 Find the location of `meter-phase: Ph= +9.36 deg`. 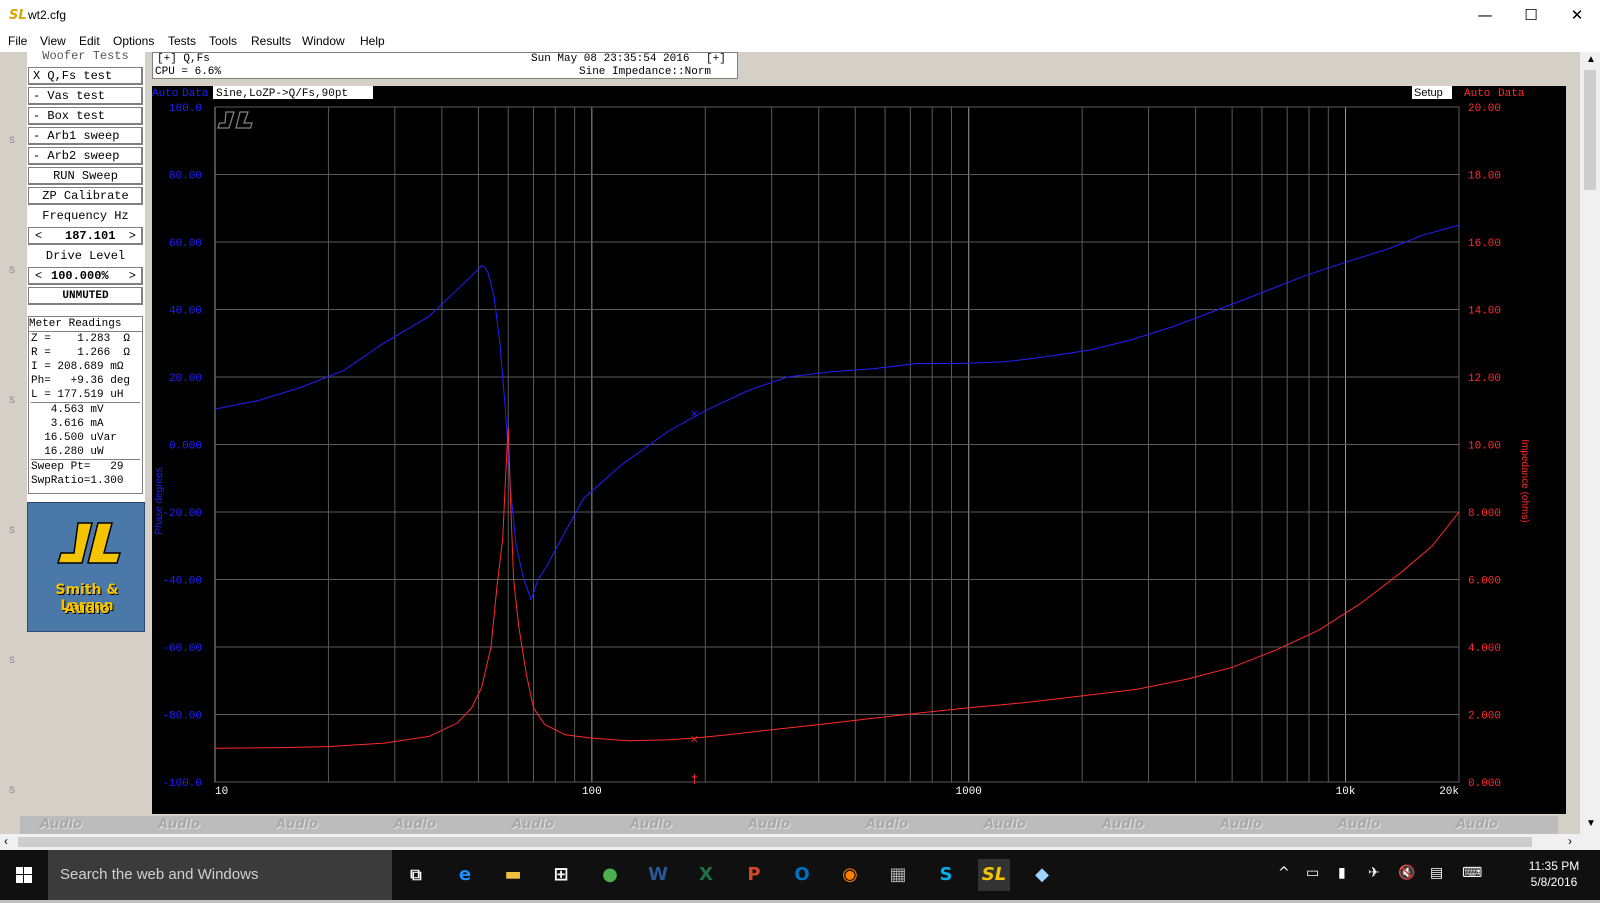

meter-phase: Ph= +9.36 deg is located at coordinates (81, 381).